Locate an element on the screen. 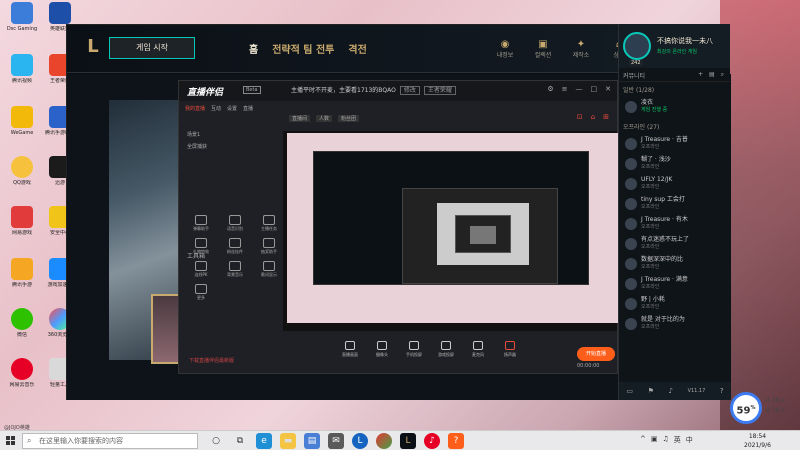 The width and height of the screenshot is (800, 450). desktop-icon: WeGame is located at coordinates (22, 127).